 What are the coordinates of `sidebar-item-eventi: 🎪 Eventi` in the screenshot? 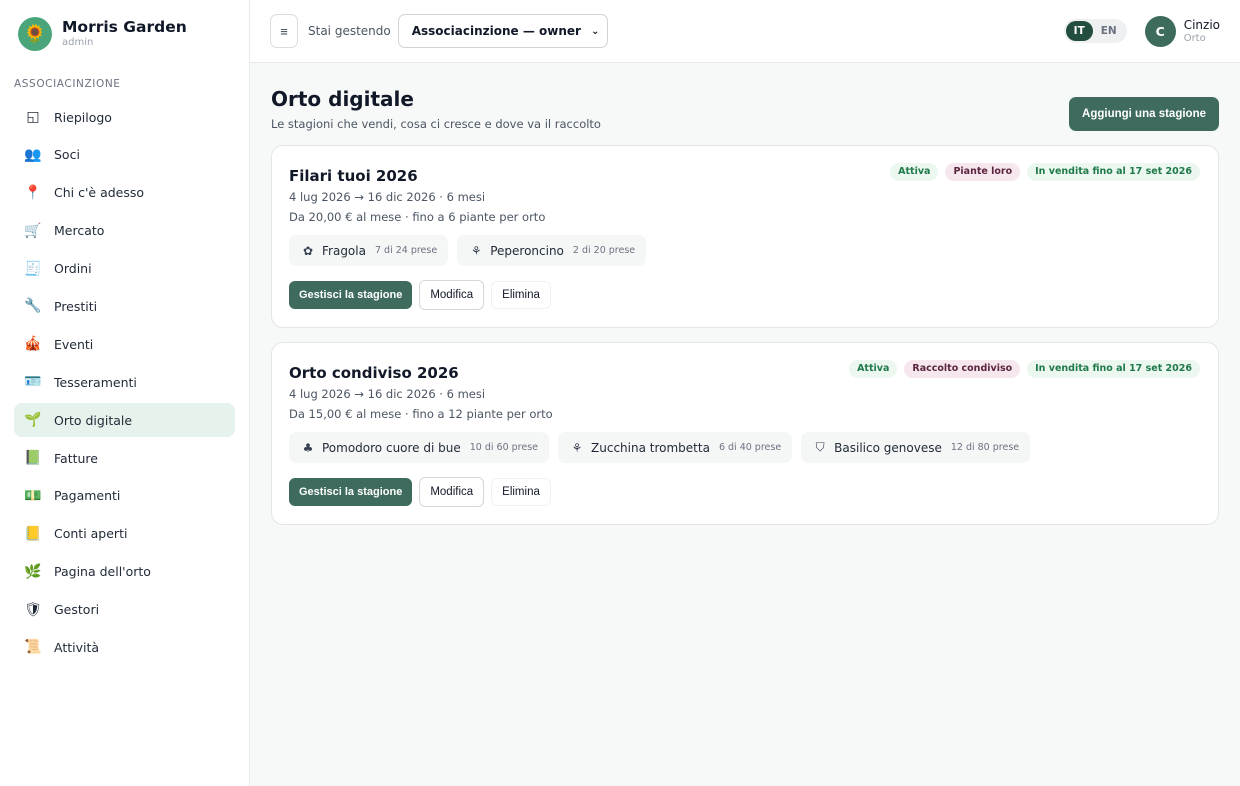 It's located at (124, 344).